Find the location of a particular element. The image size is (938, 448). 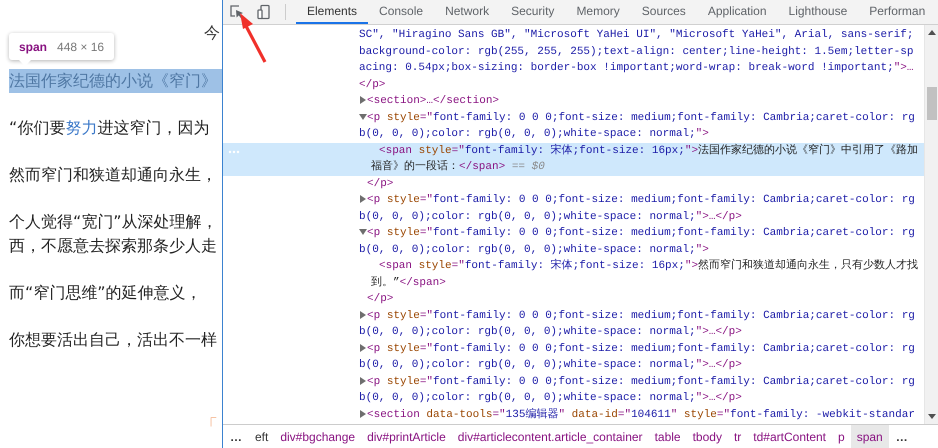

breadcrumb: span is located at coordinates (869, 436).